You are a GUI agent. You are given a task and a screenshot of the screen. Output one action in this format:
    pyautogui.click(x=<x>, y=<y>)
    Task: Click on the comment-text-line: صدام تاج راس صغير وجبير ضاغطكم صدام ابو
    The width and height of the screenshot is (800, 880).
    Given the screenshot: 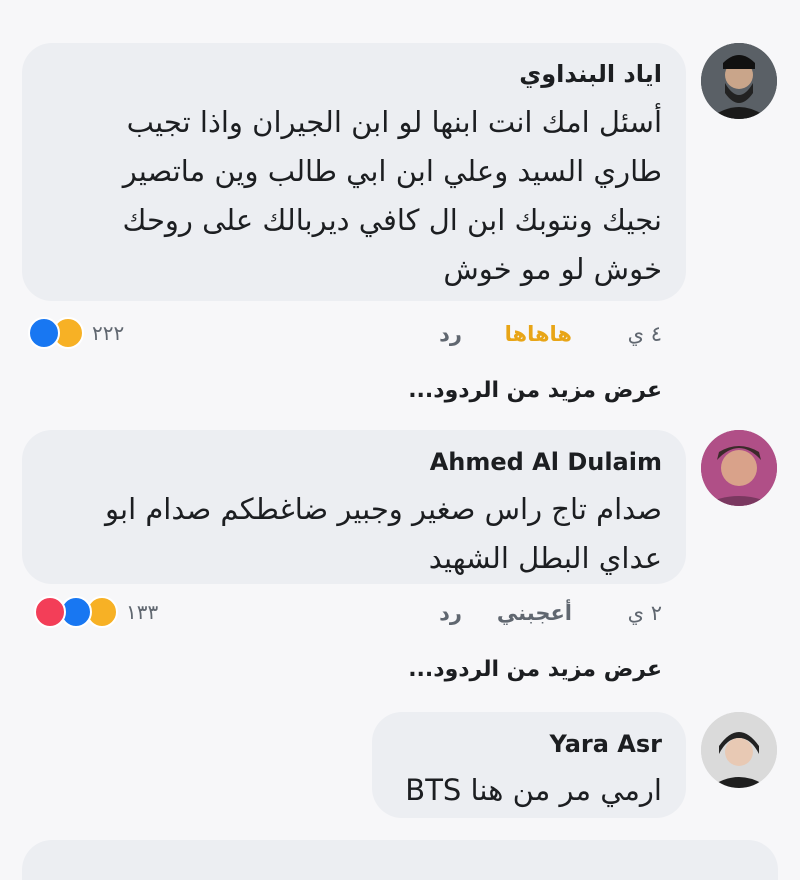 What is the action you would take?
    pyautogui.click(x=383, y=509)
    